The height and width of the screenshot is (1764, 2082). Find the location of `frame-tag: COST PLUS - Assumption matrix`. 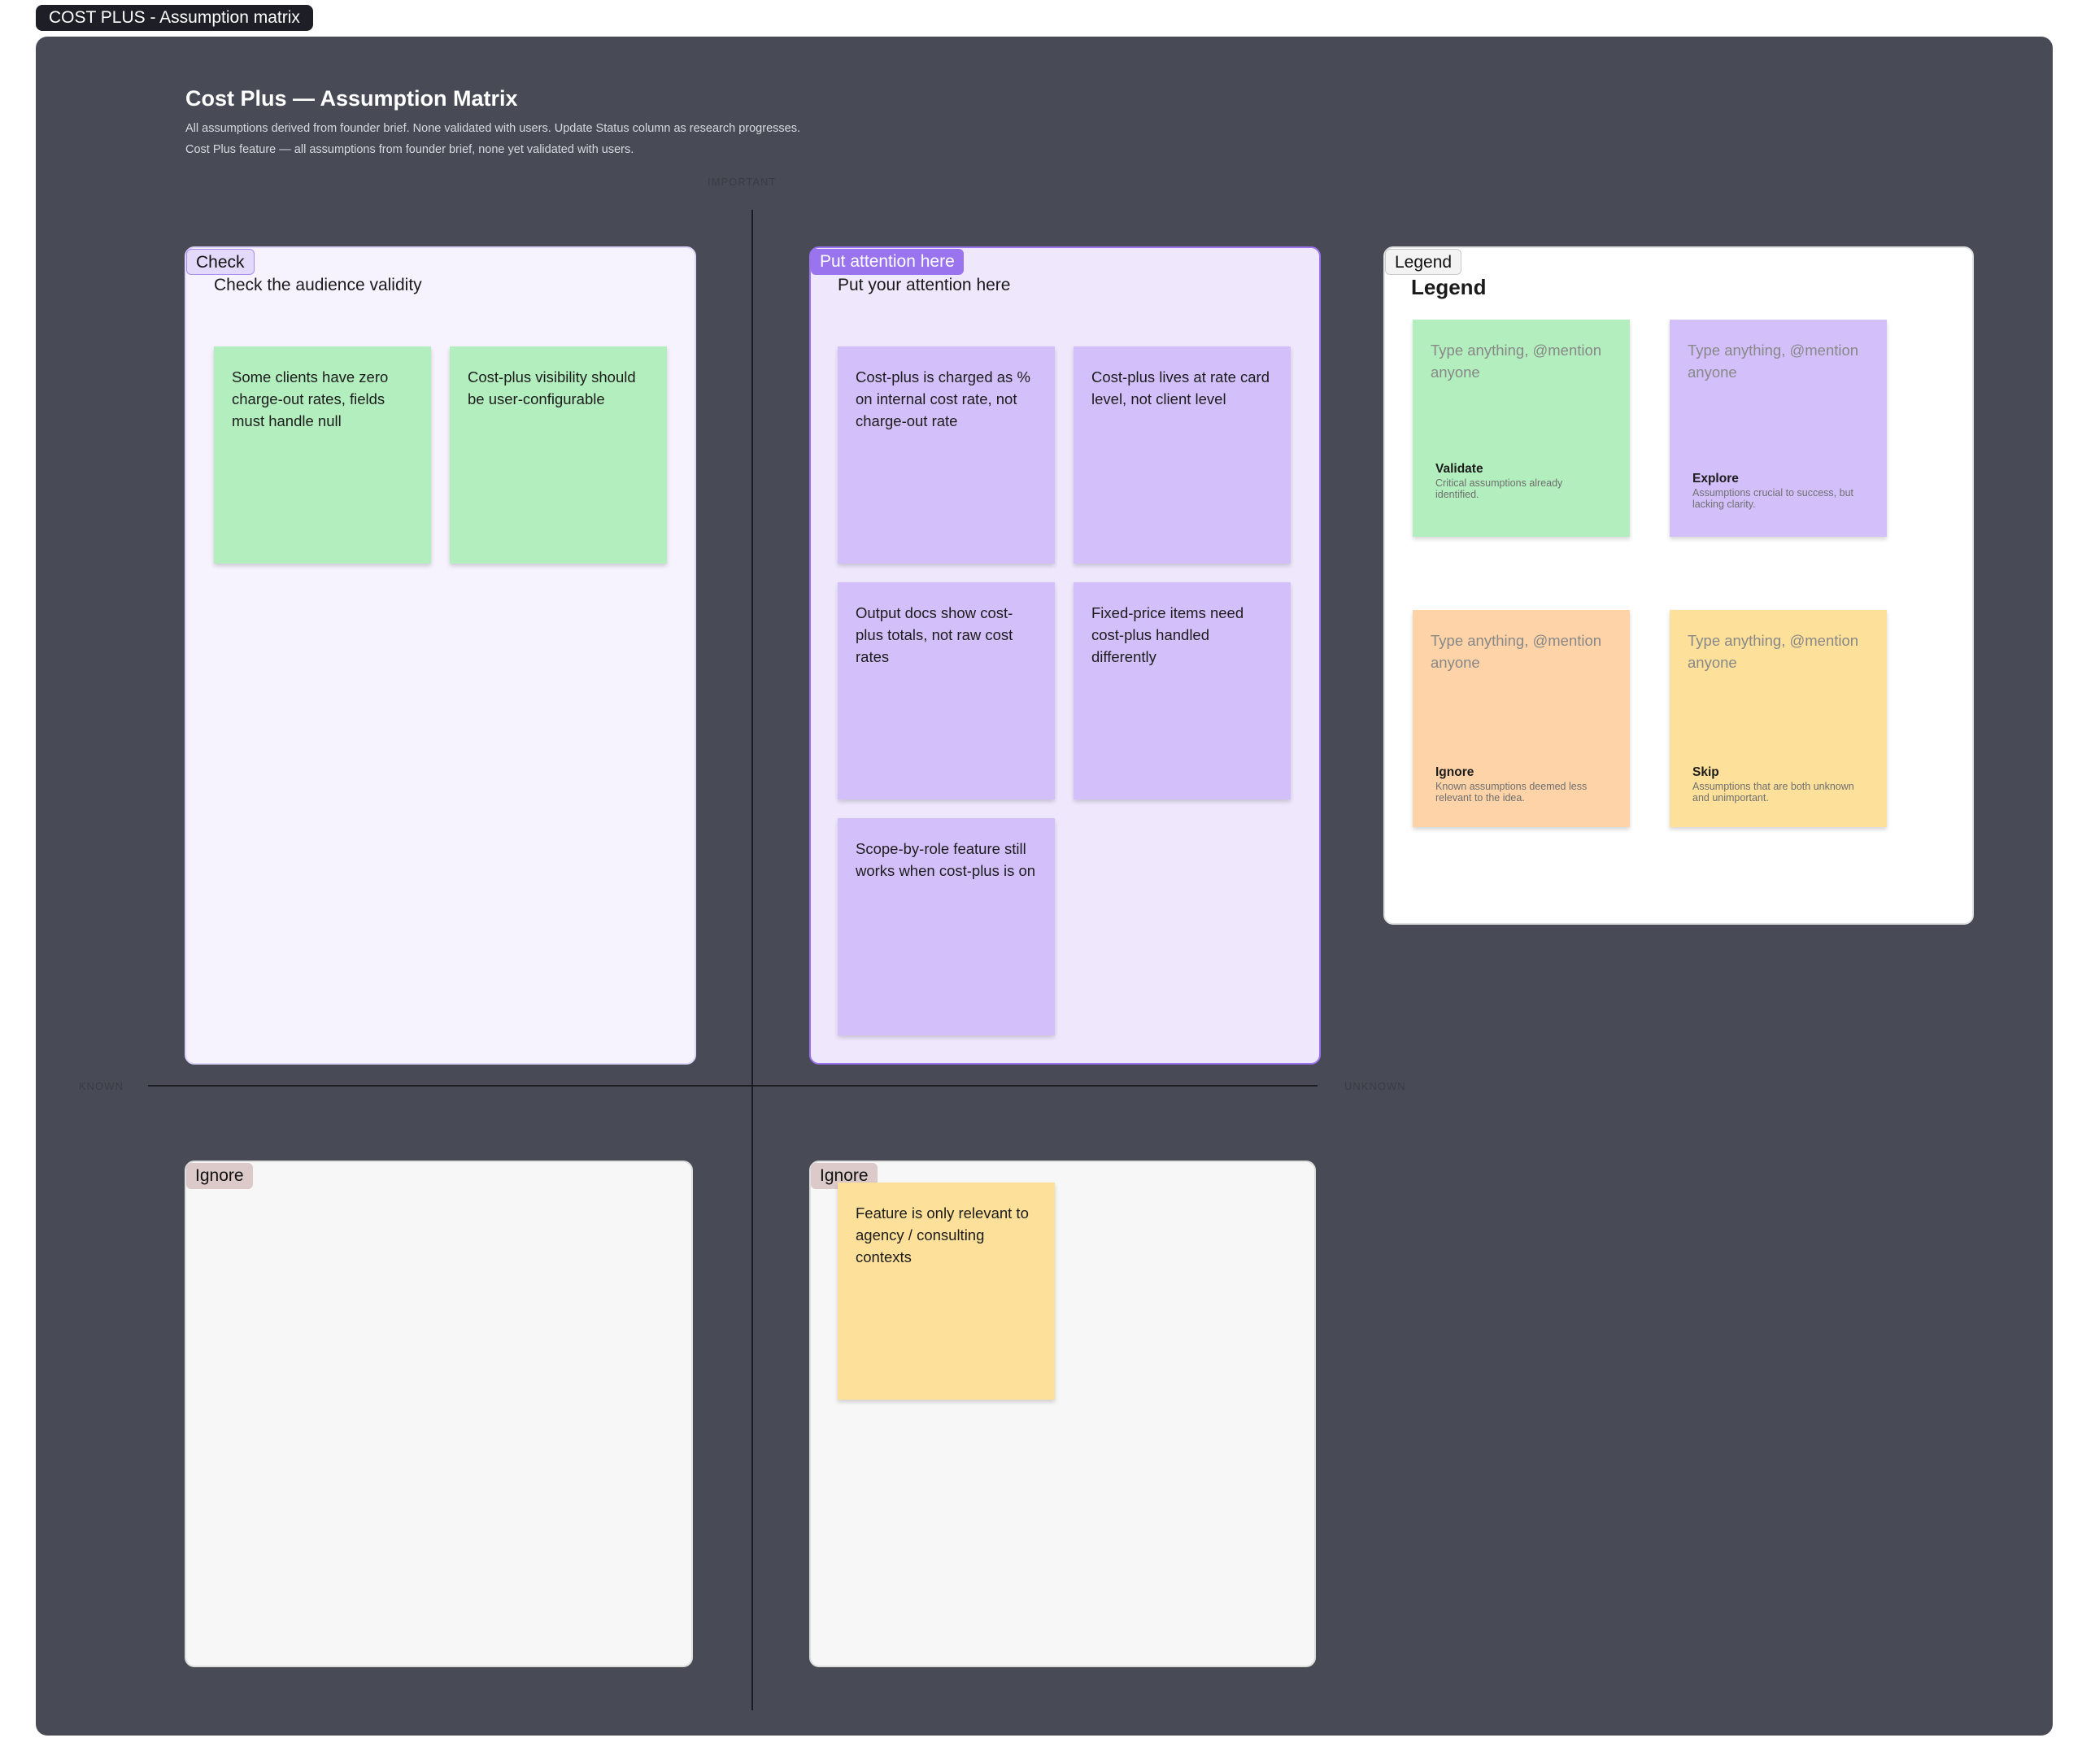

frame-tag: COST PLUS - Assumption matrix is located at coordinates (174, 18).